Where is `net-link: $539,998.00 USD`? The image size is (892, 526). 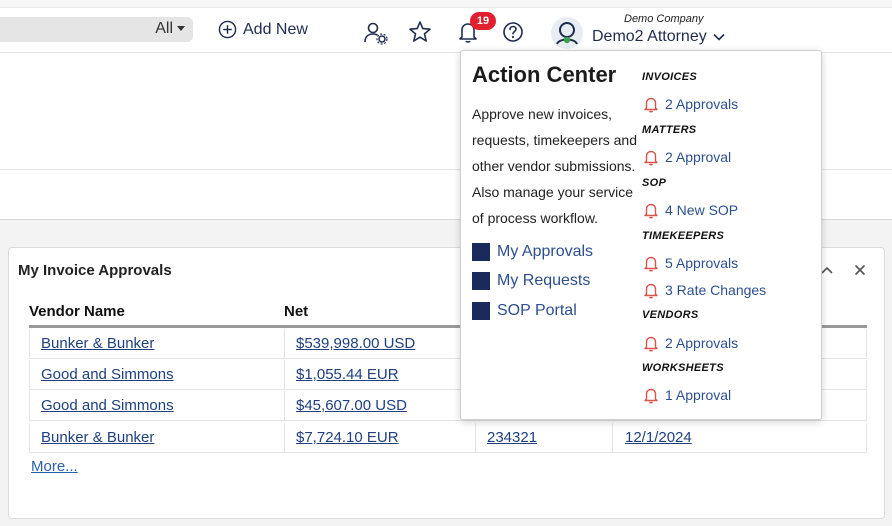 net-link: $539,998.00 USD is located at coordinates (355, 343).